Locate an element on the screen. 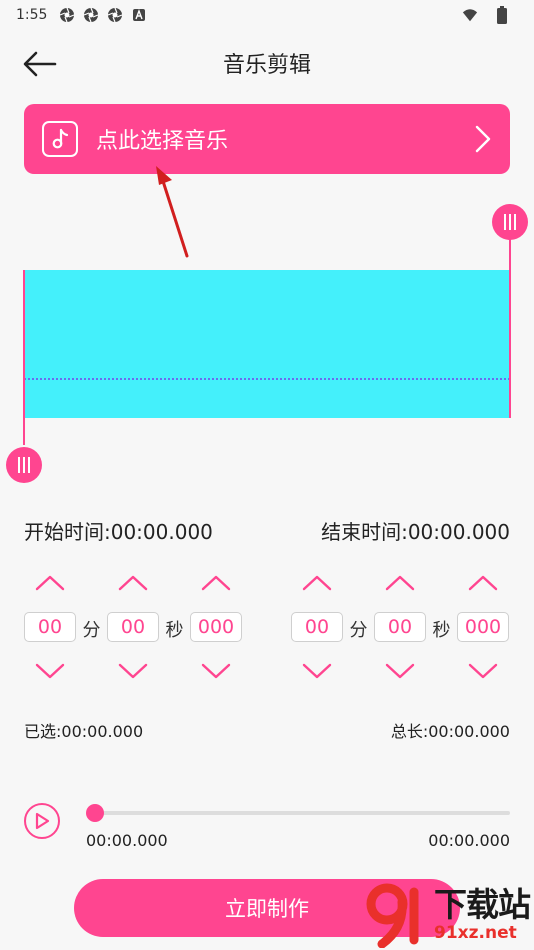  end-seconds-field: 00 is located at coordinates (400, 627).